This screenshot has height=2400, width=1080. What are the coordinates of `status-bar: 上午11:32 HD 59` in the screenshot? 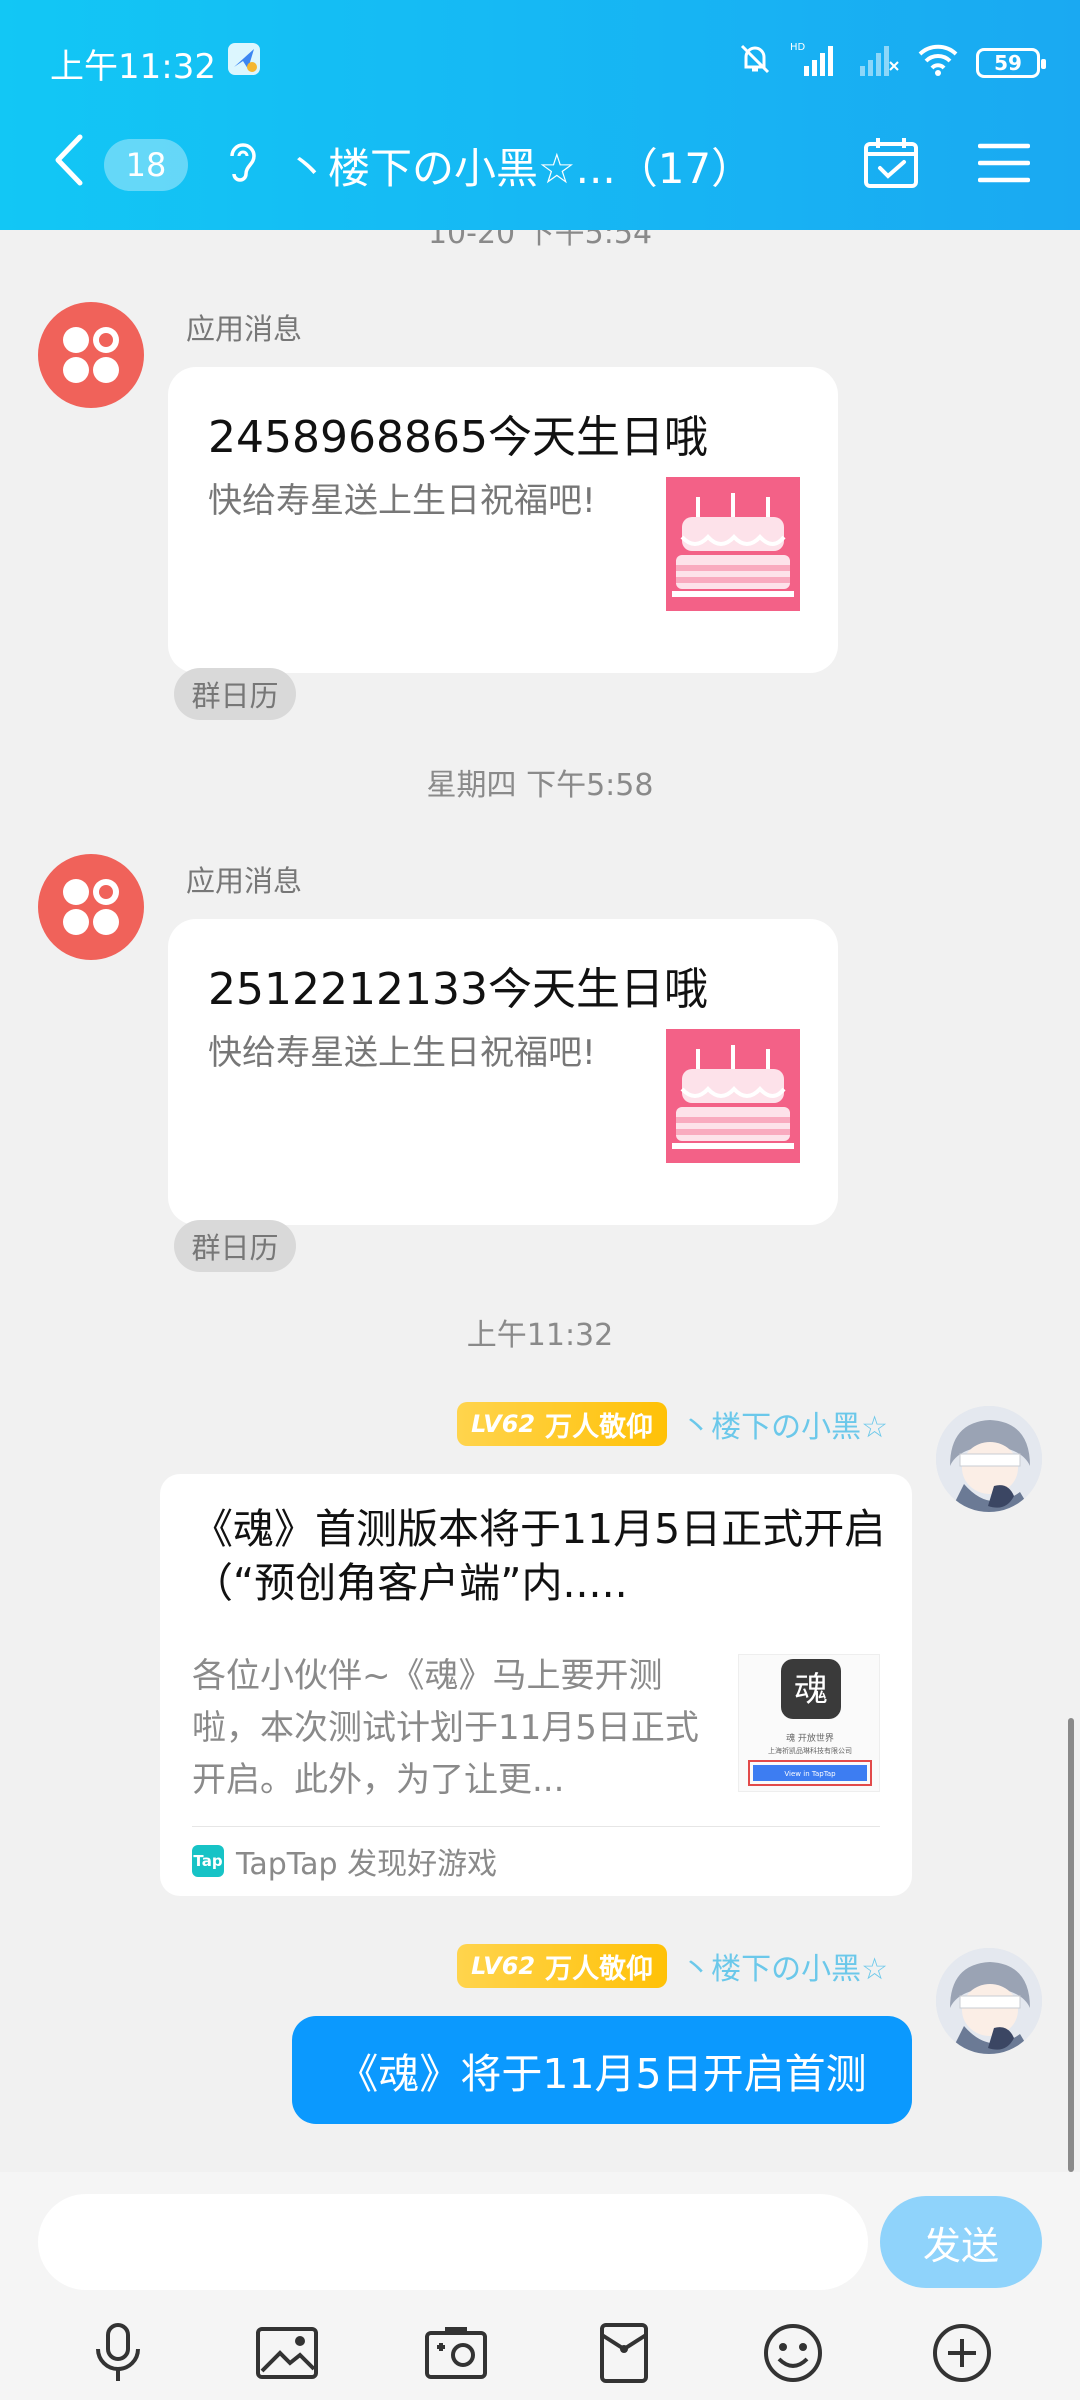 It's located at (548, 63).